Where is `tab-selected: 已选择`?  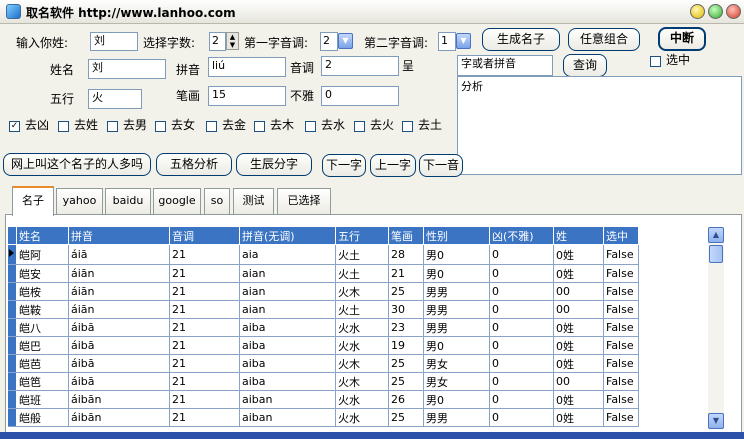
tab-selected: 已选择 is located at coordinates (304, 201).